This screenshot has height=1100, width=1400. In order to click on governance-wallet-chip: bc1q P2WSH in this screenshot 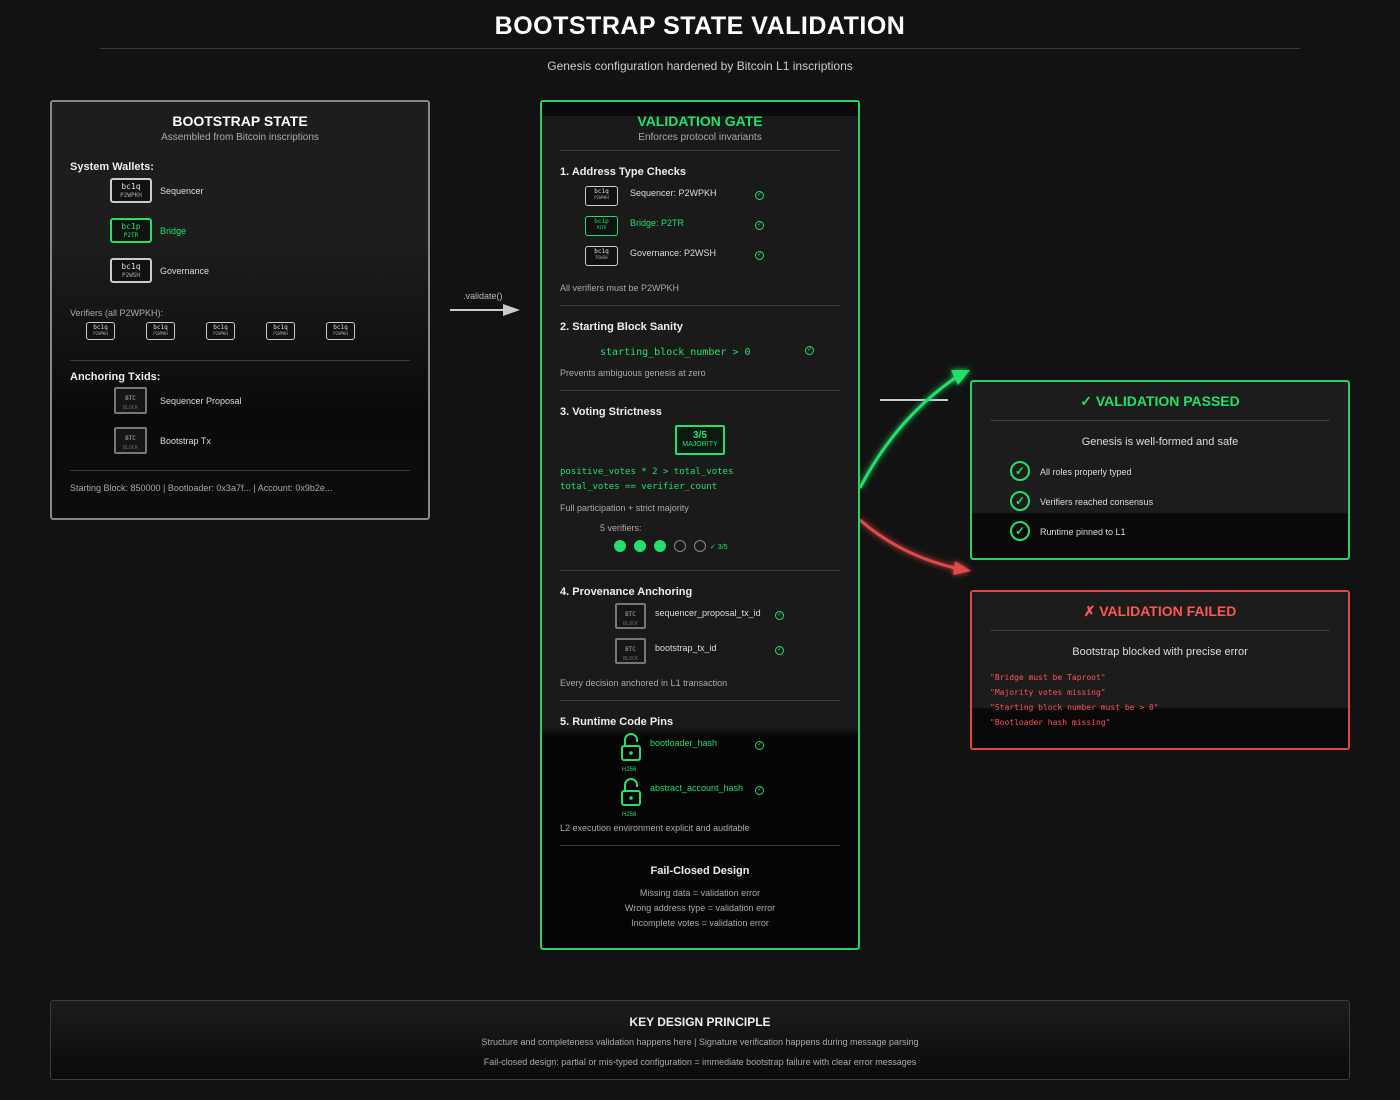, I will do `click(131, 270)`.